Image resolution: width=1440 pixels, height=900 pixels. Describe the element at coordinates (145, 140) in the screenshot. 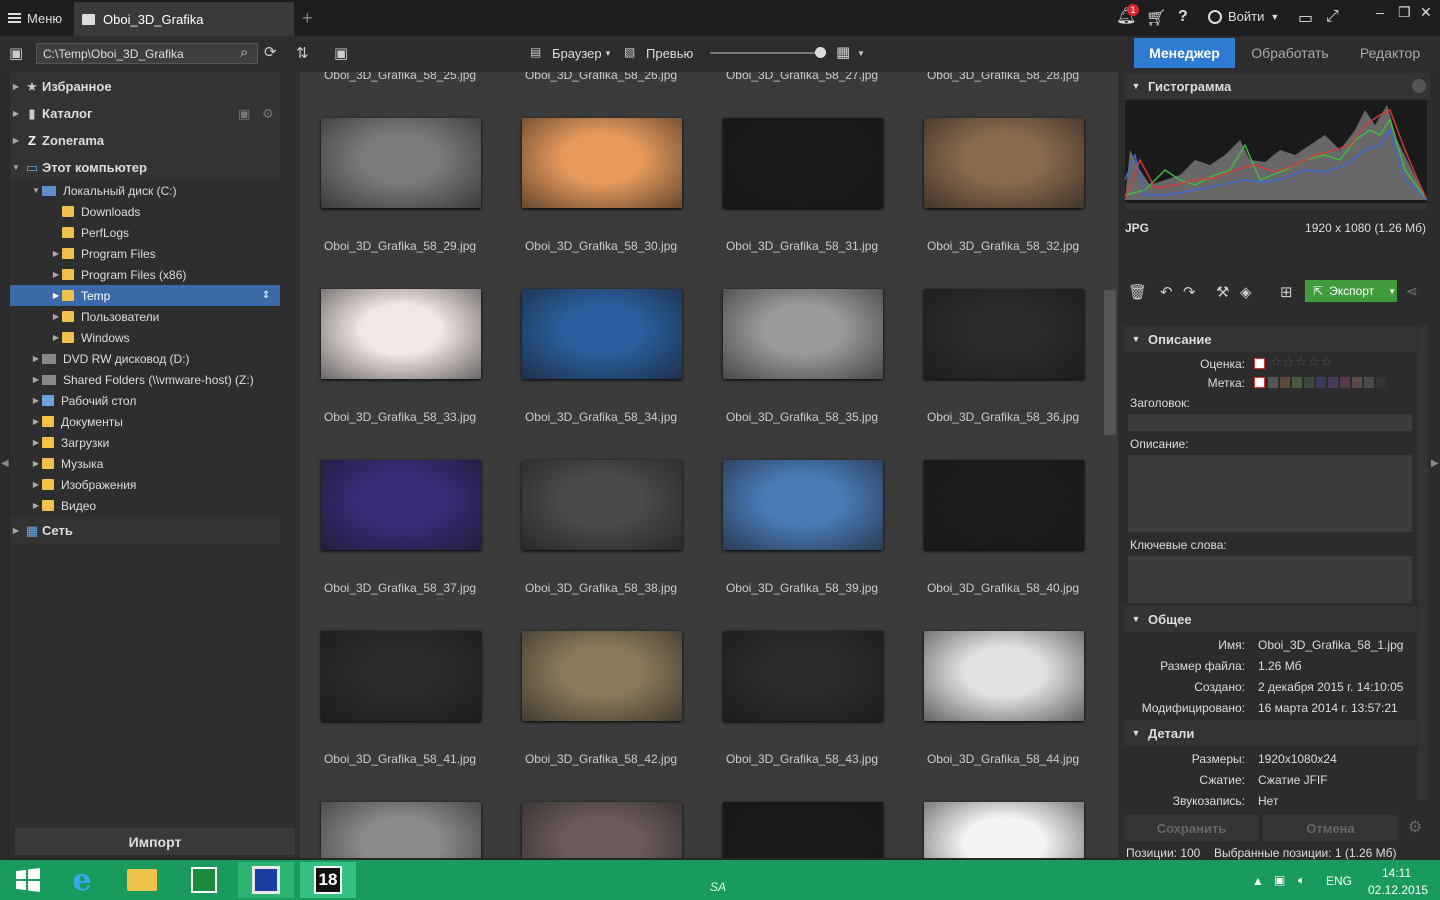

I see `sidebar-item-zonerama: ▶ Z Zonerama` at that location.